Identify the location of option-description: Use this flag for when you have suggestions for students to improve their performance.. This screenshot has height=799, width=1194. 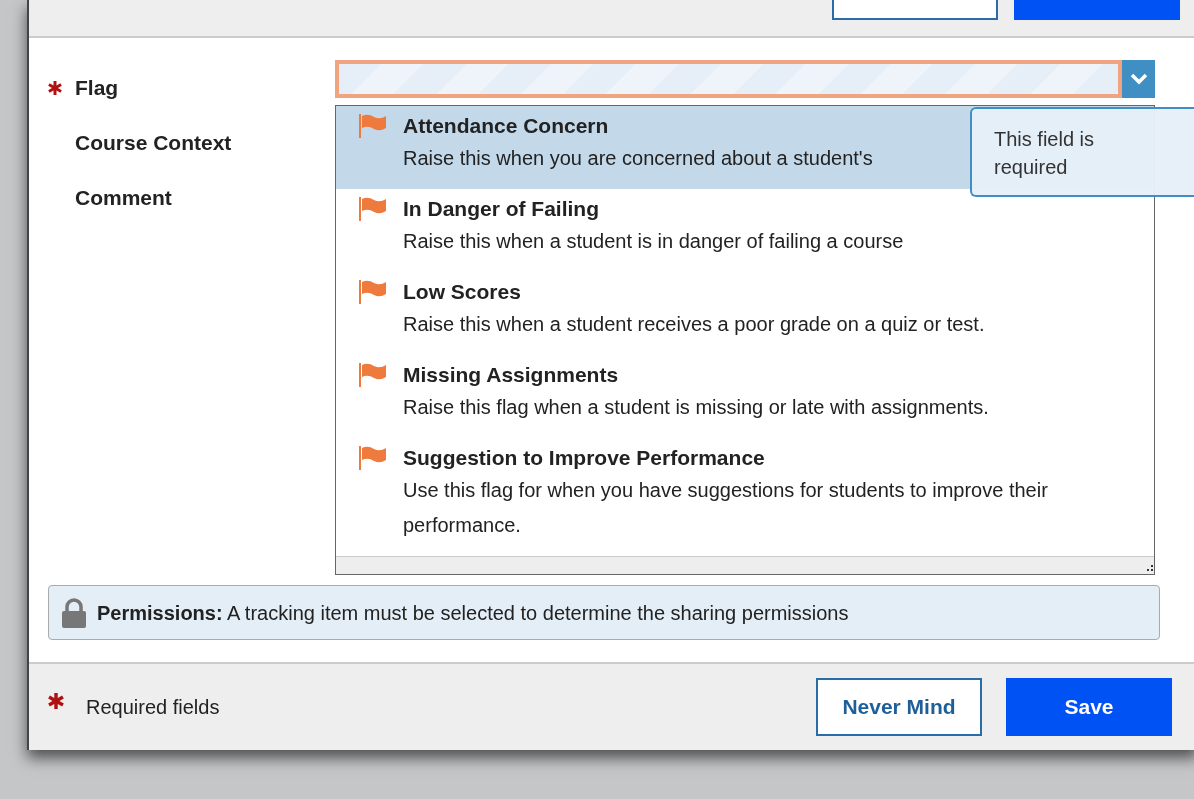
(726, 508).